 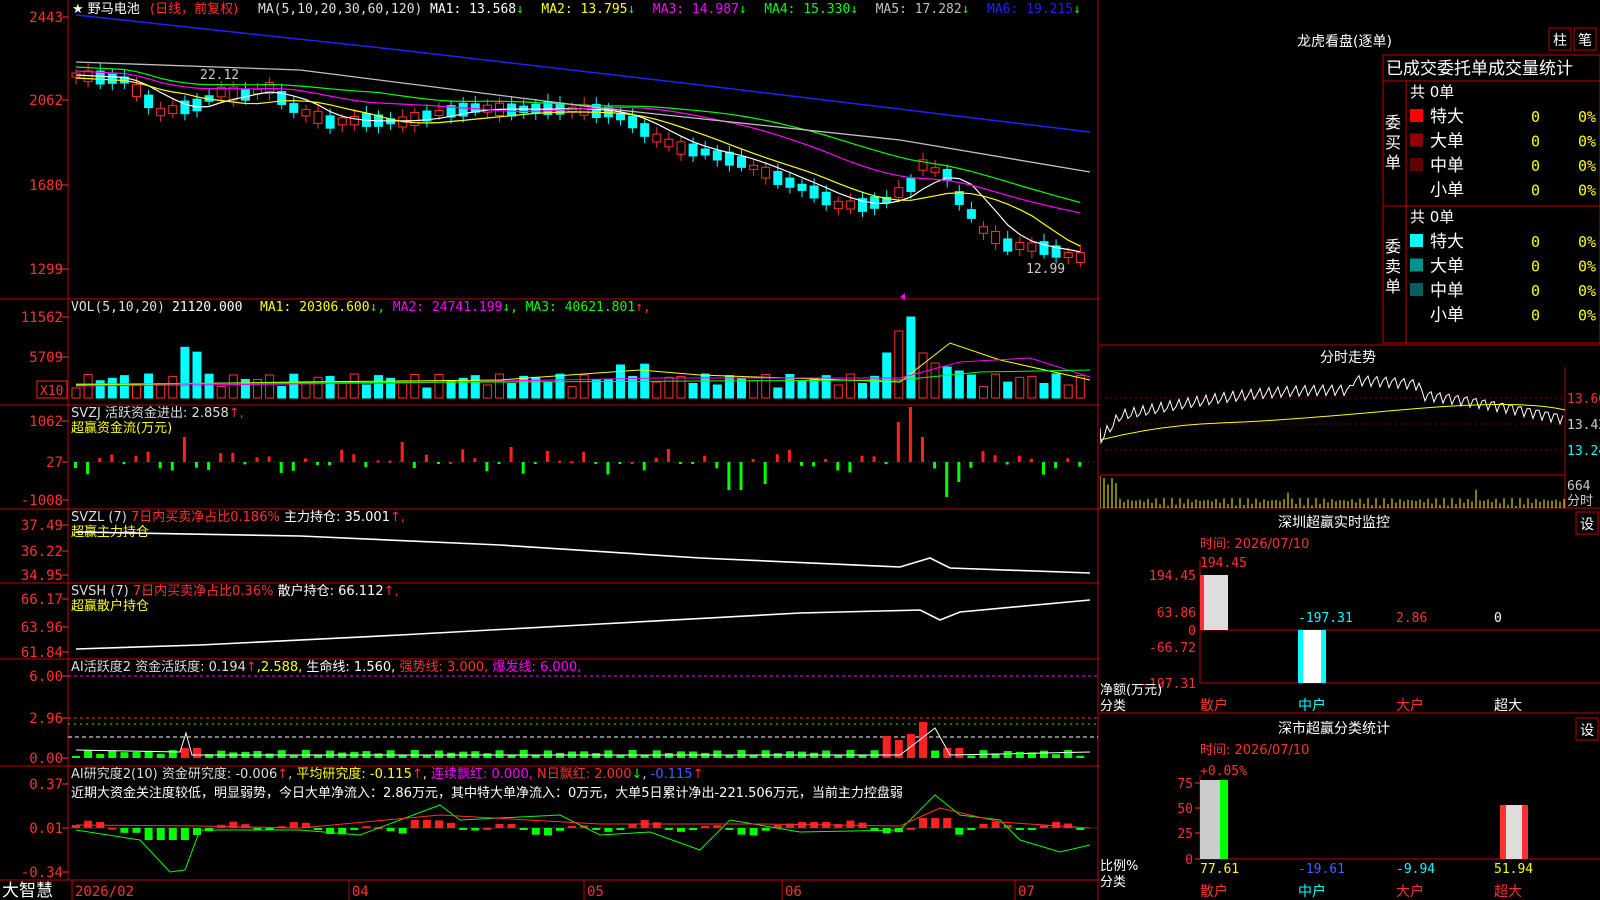 What do you see at coordinates (238, 517) in the screenshot?
I see `svg-text:SVZL (7) 7日内买卖净占比0.186% 主力持仓:: SVZL (7) 7日内买卖净占比0.186% 主力持仓: 35.001↑,` at bounding box center [238, 517].